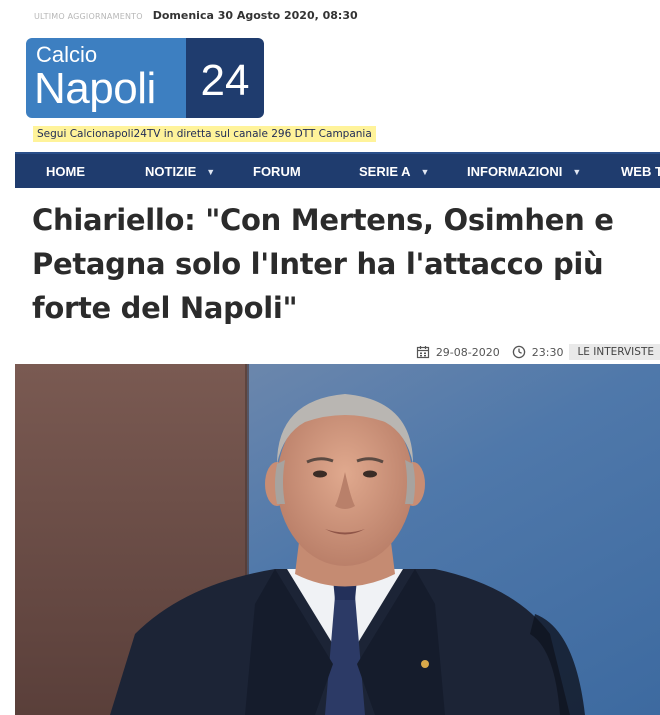 This screenshot has width=660, height=715. I want to click on article-time: 23:30, so click(547, 352).